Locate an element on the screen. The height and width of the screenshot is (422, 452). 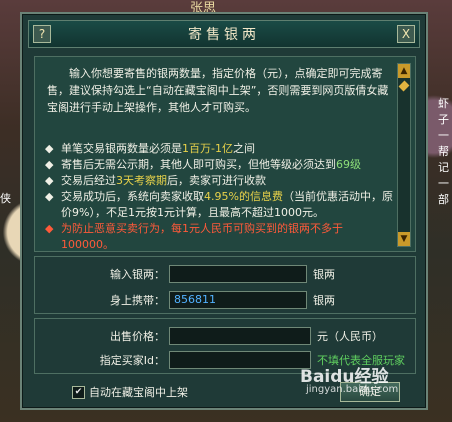
scroll-thumb is located at coordinates (404, 86).